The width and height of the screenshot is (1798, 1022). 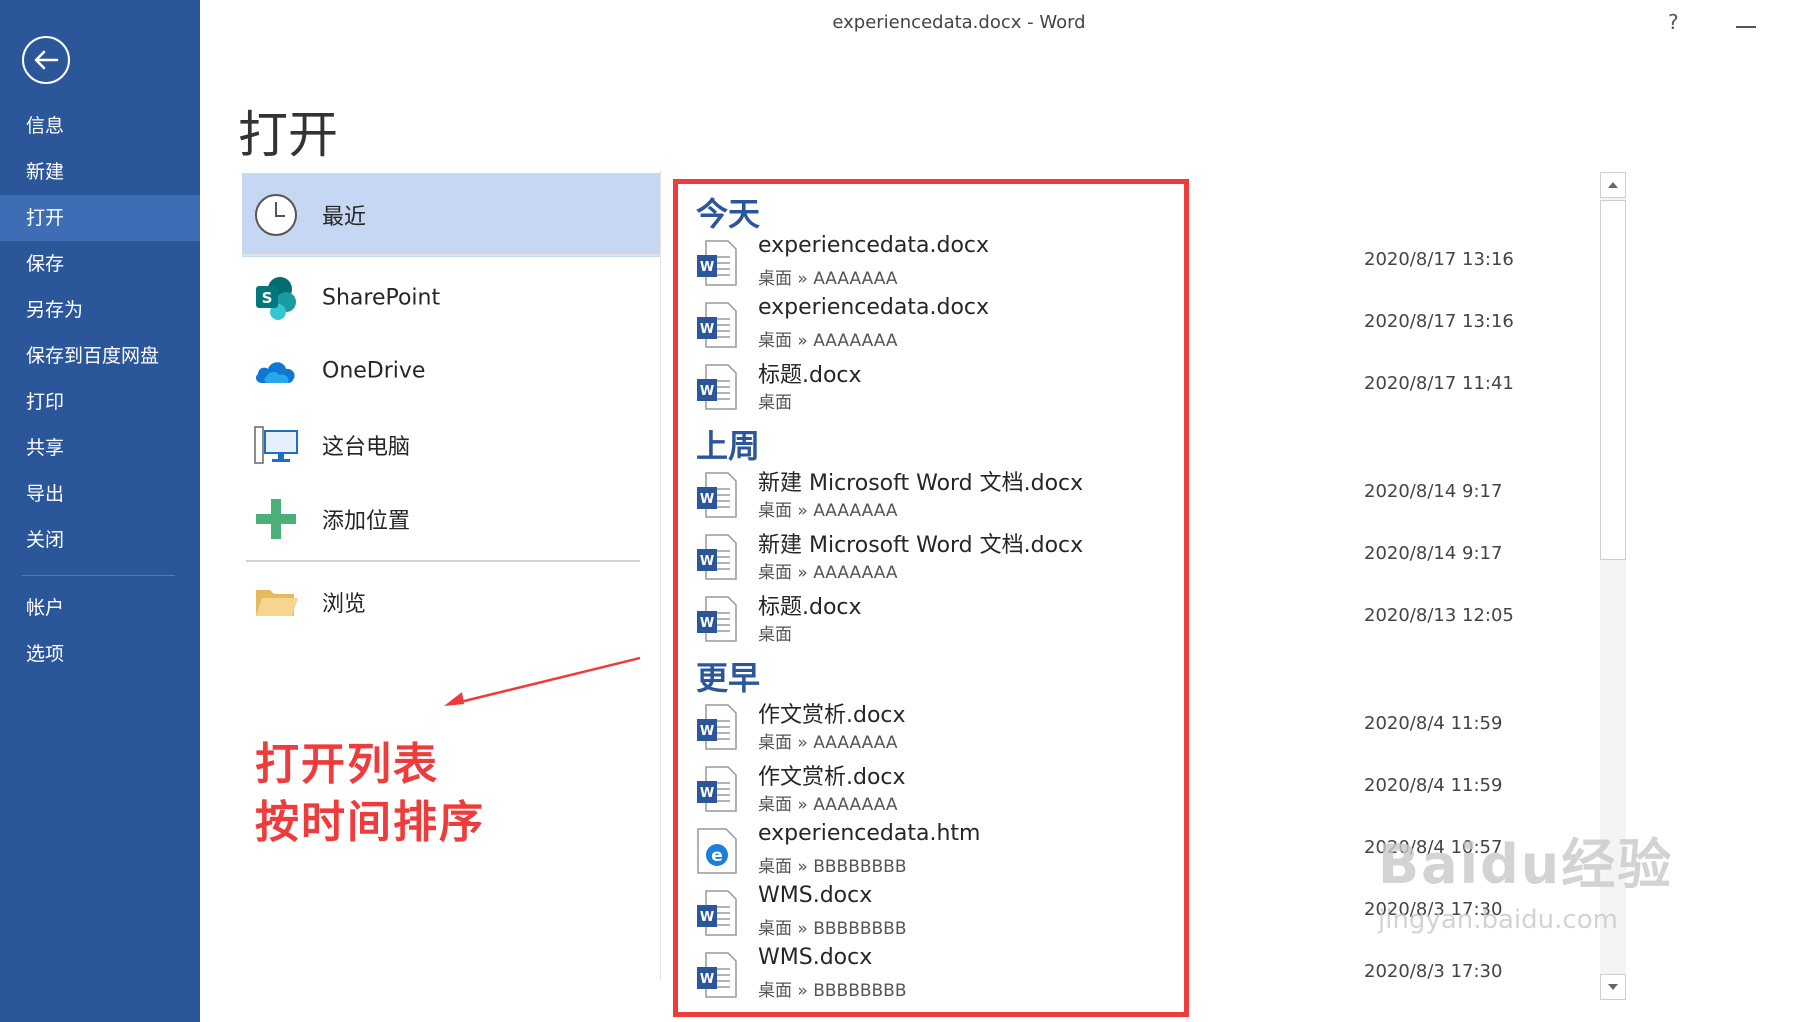 What do you see at coordinates (381, 298) in the screenshot?
I see `location-label: SharePoint` at bounding box center [381, 298].